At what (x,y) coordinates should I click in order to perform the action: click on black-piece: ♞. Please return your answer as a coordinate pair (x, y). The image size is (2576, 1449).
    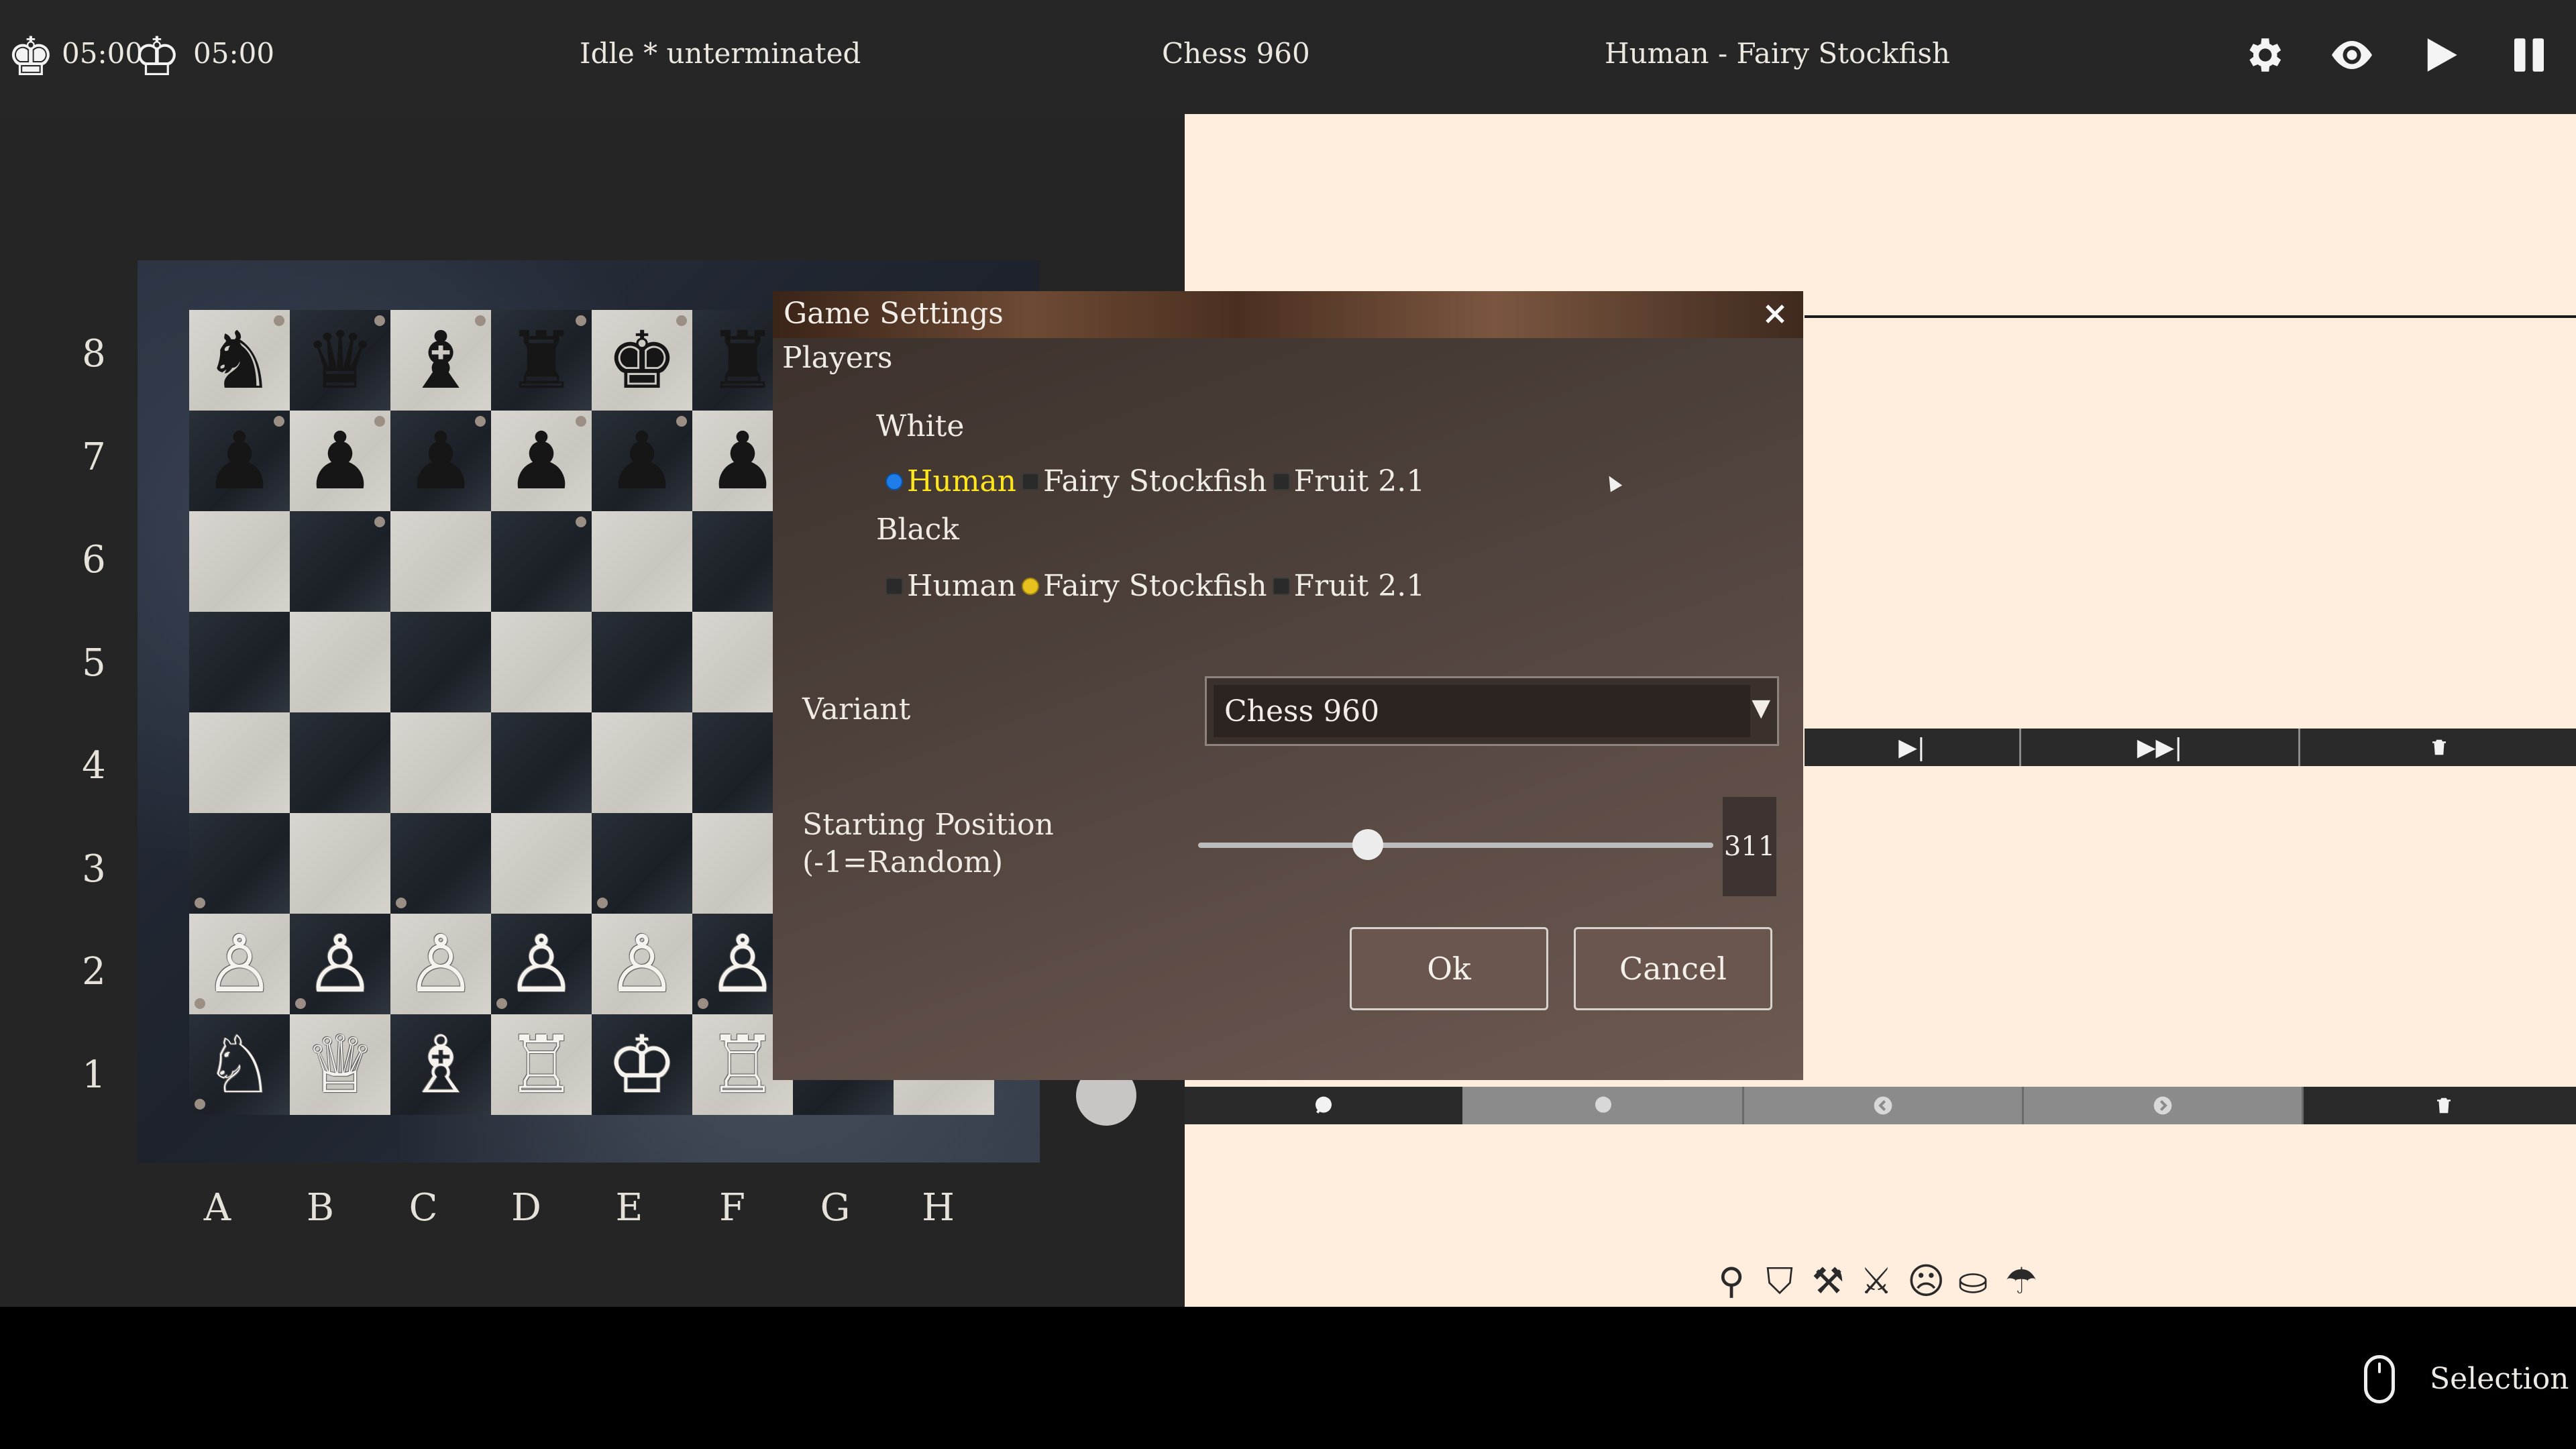
    Looking at the image, I should click on (239, 360).